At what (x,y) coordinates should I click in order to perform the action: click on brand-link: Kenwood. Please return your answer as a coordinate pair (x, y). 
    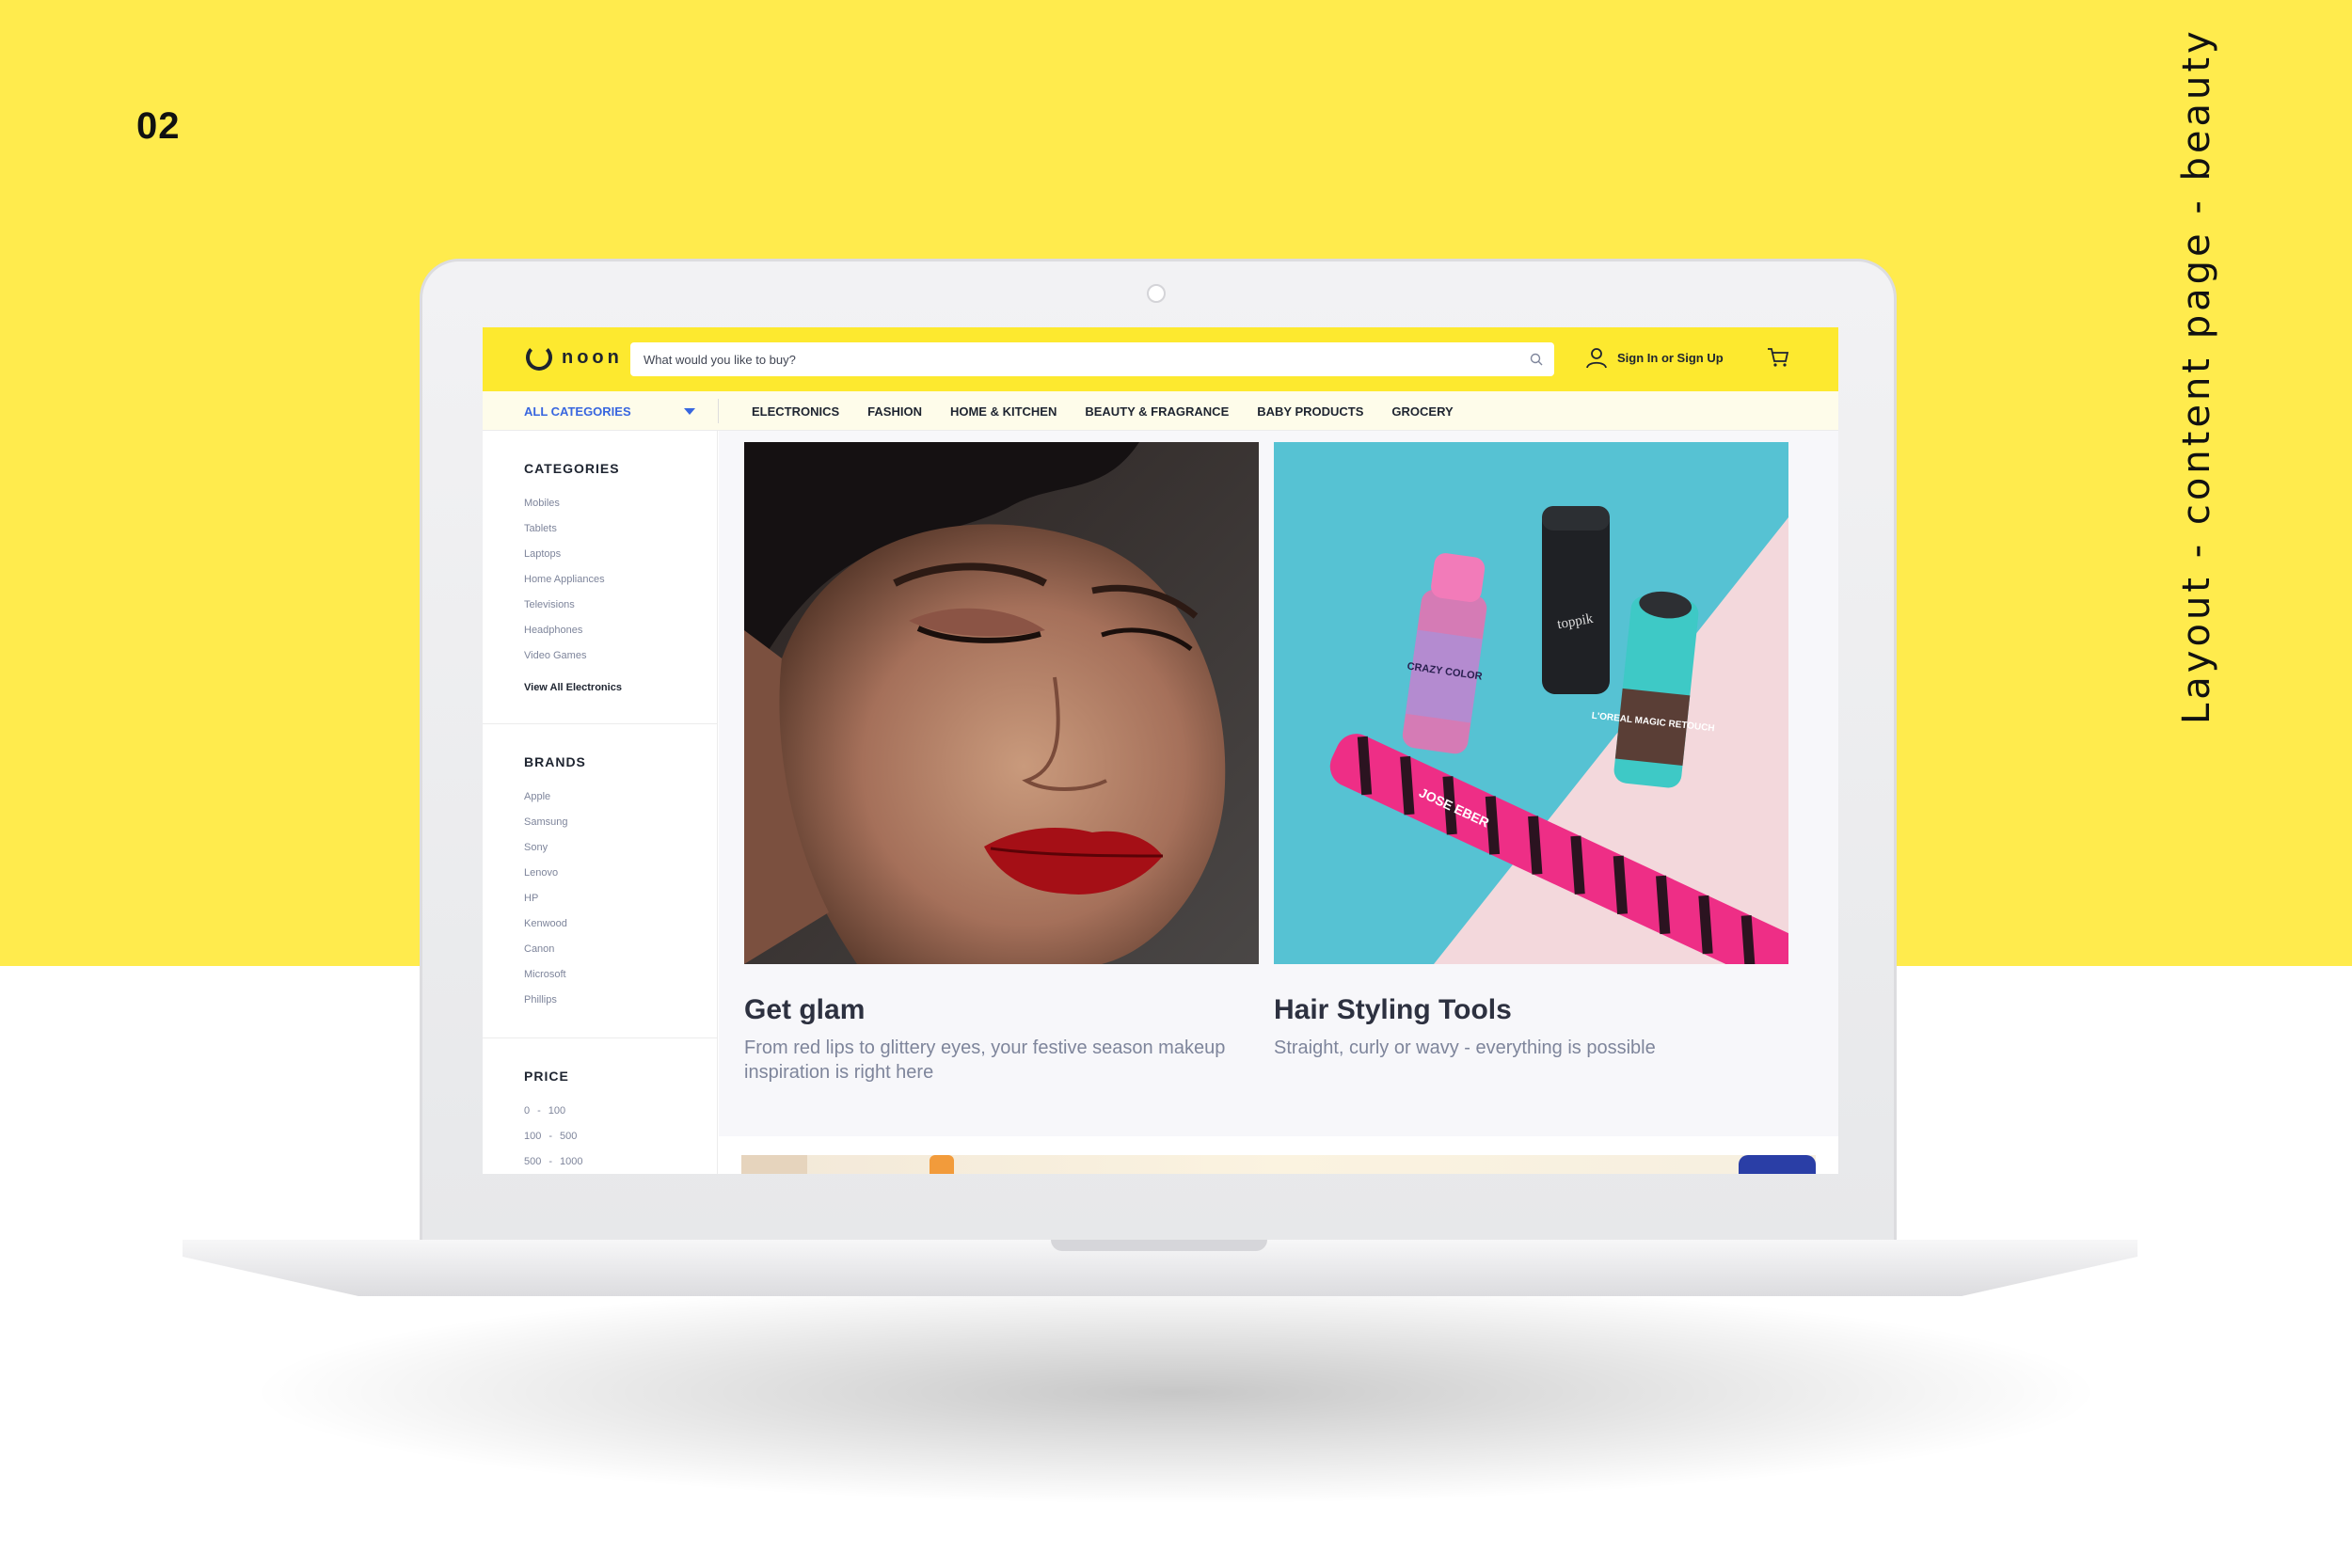
    Looking at the image, I should click on (620, 924).